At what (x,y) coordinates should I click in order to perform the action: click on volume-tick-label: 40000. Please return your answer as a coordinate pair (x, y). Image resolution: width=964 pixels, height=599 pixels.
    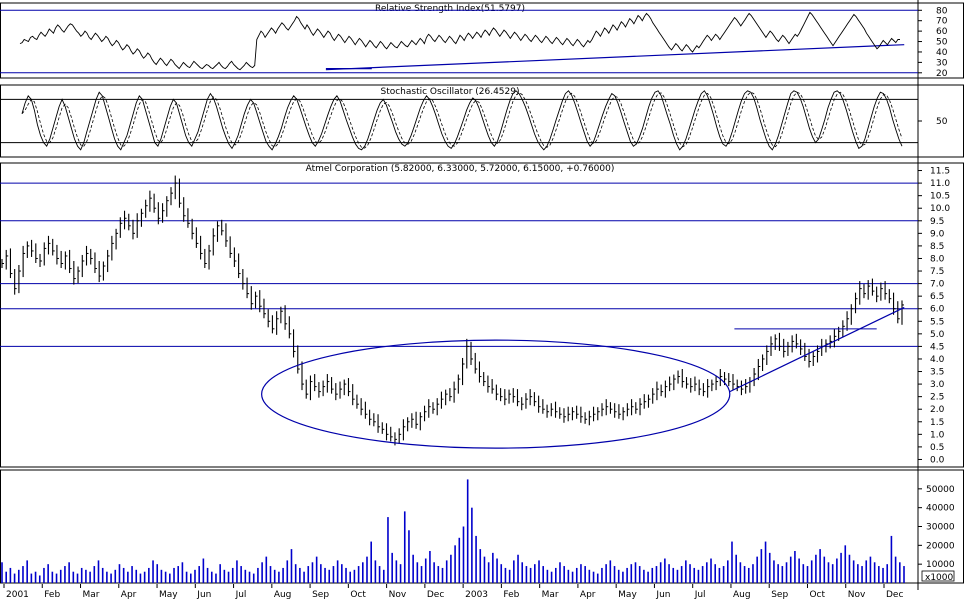
    Looking at the image, I should click on (940, 509).